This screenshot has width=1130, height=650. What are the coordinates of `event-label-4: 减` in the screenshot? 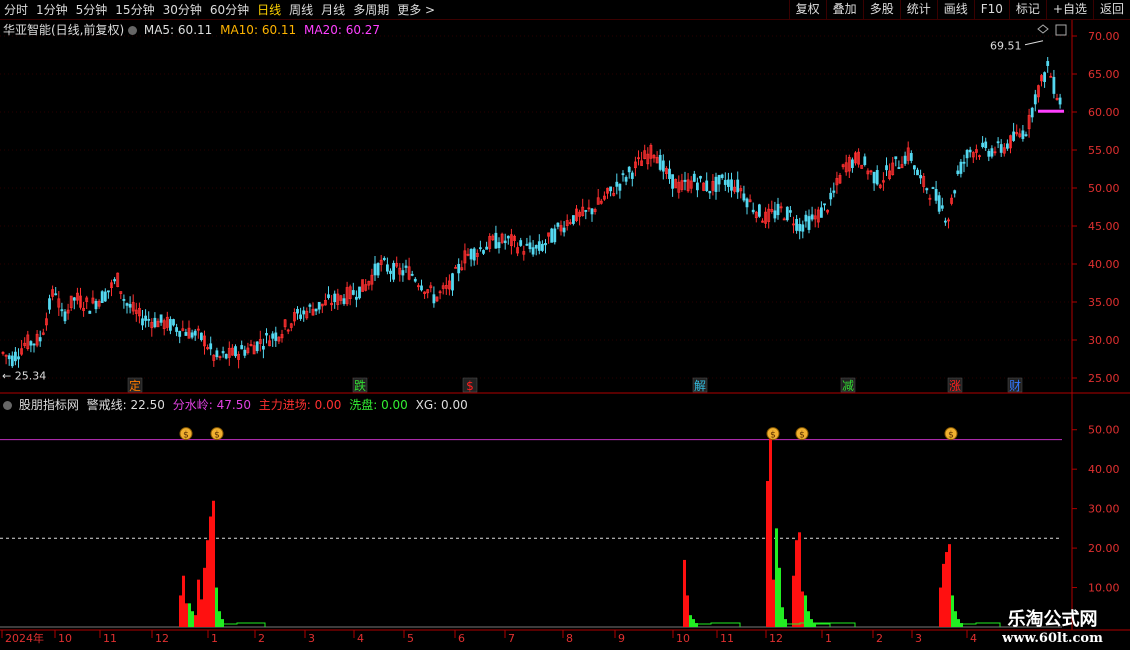 It's located at (848, 386).